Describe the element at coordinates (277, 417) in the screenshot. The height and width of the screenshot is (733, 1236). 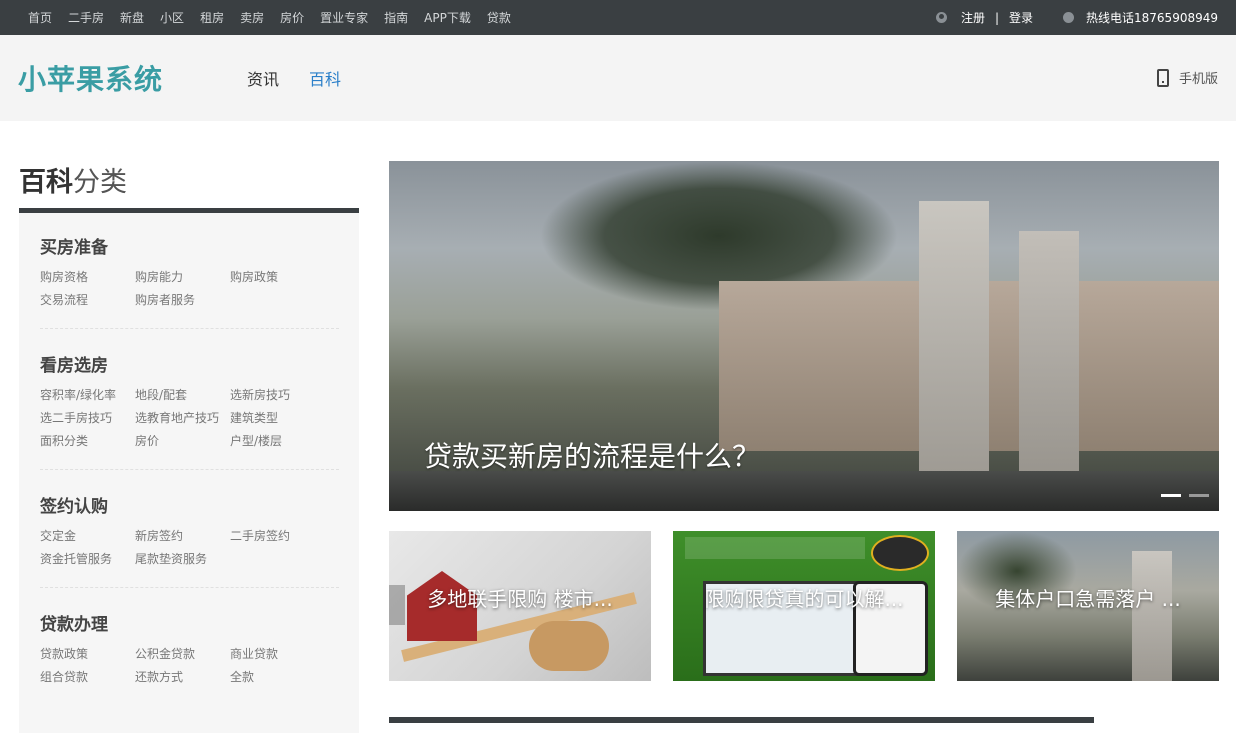
I see `category-link: 建筑类型` at that location.